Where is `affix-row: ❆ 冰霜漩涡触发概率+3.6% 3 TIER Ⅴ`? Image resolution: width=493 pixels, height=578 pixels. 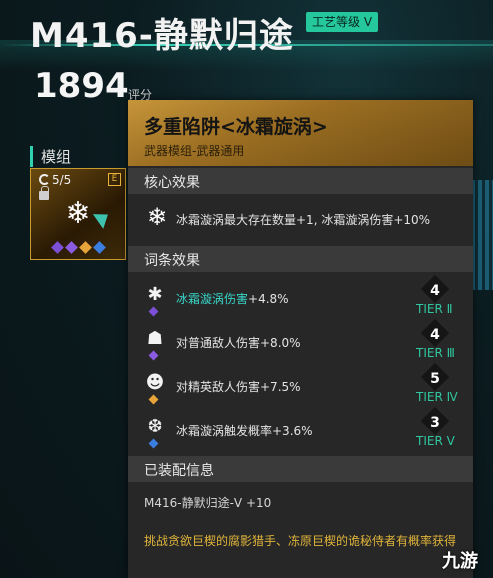 affix-row: ❆ 冰霜漩涡触发概率+3.6% 3 TIER Ⅴ is located at coordinates (300, 432).